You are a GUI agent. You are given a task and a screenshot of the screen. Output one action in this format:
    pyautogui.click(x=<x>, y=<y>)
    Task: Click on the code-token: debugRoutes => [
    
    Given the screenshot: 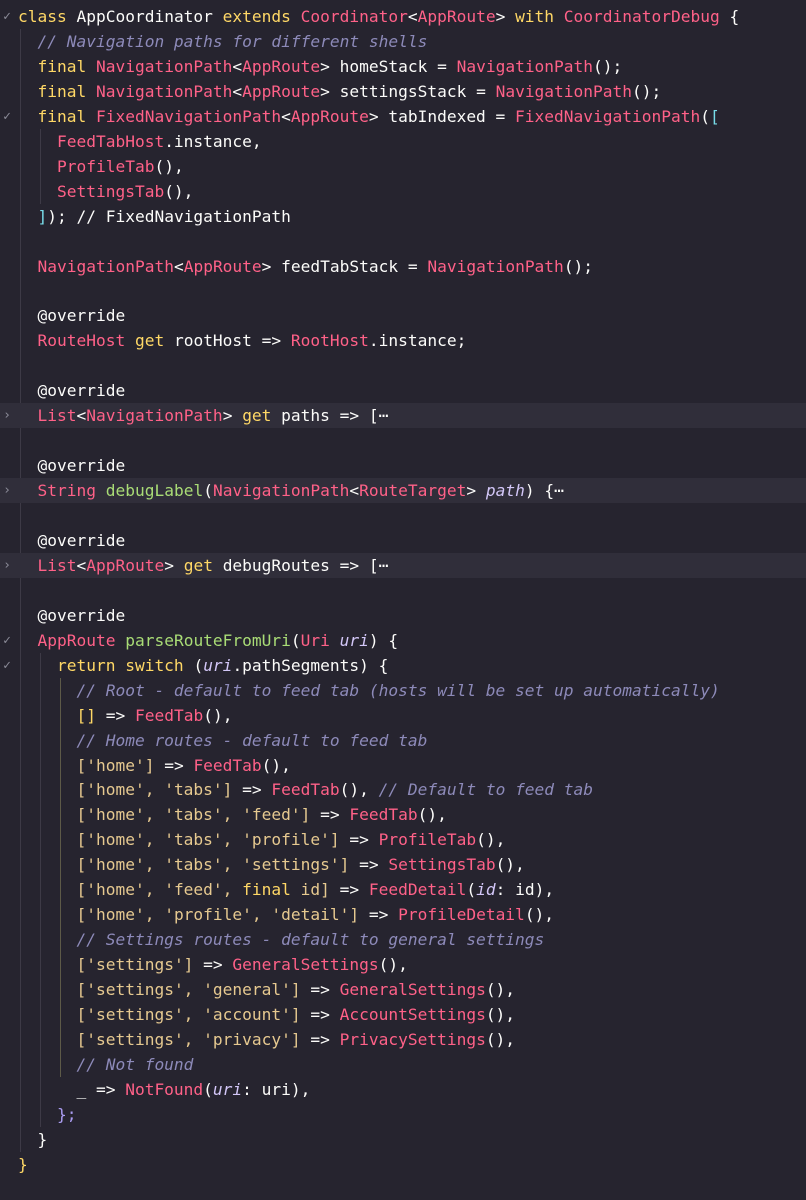 What is the action you would take?
    pyautogui.click(x=300, y=565)
    